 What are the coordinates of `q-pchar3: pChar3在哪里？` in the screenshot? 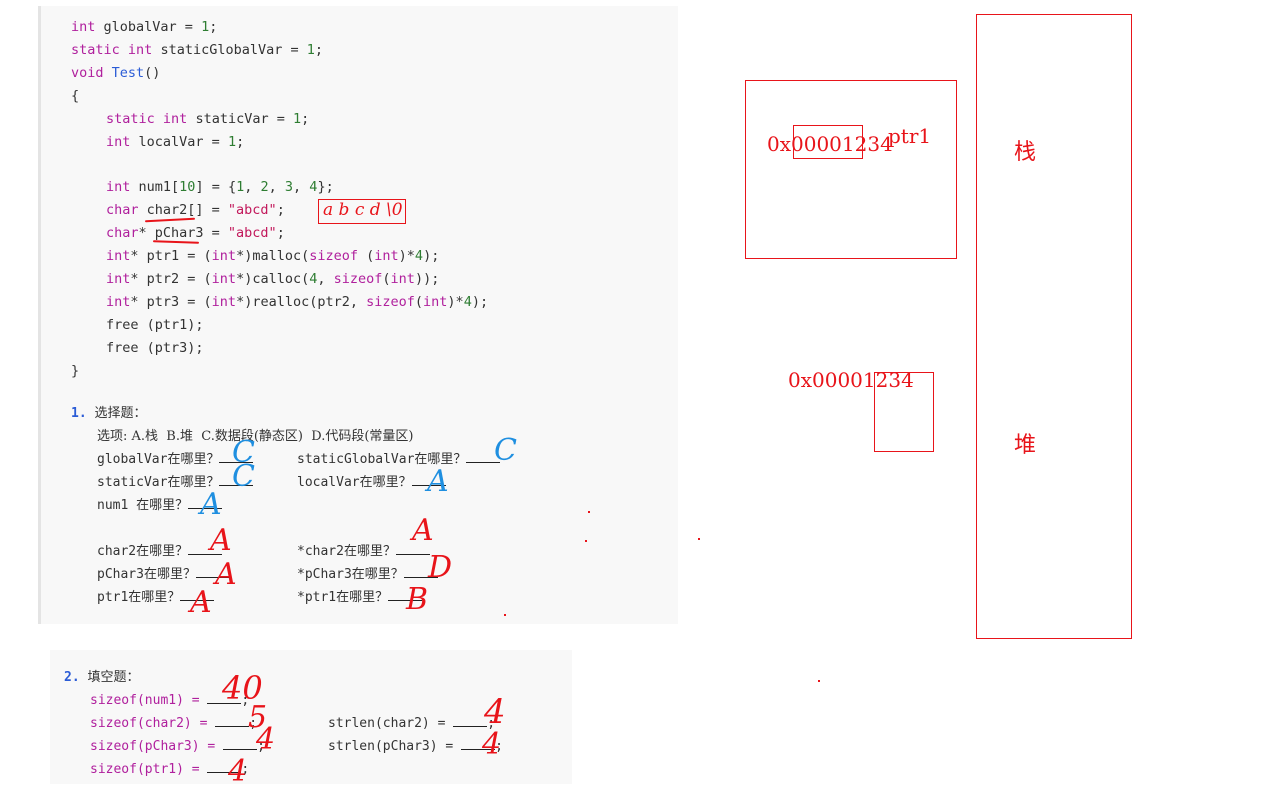 It's located at (163, 575).